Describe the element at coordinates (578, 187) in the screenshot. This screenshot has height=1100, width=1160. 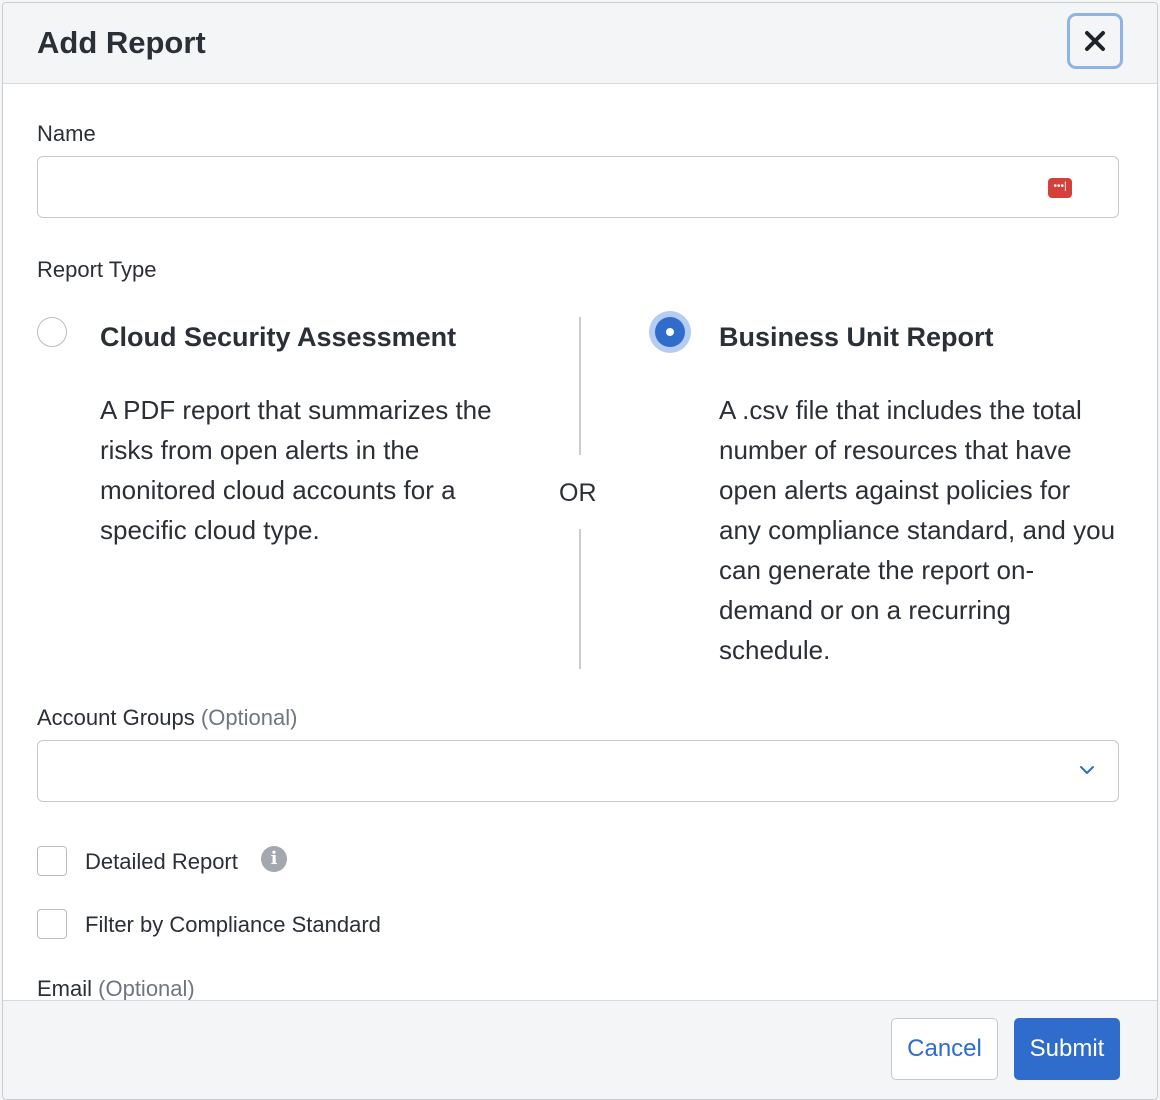
I see `name-input: •••|` at that location.